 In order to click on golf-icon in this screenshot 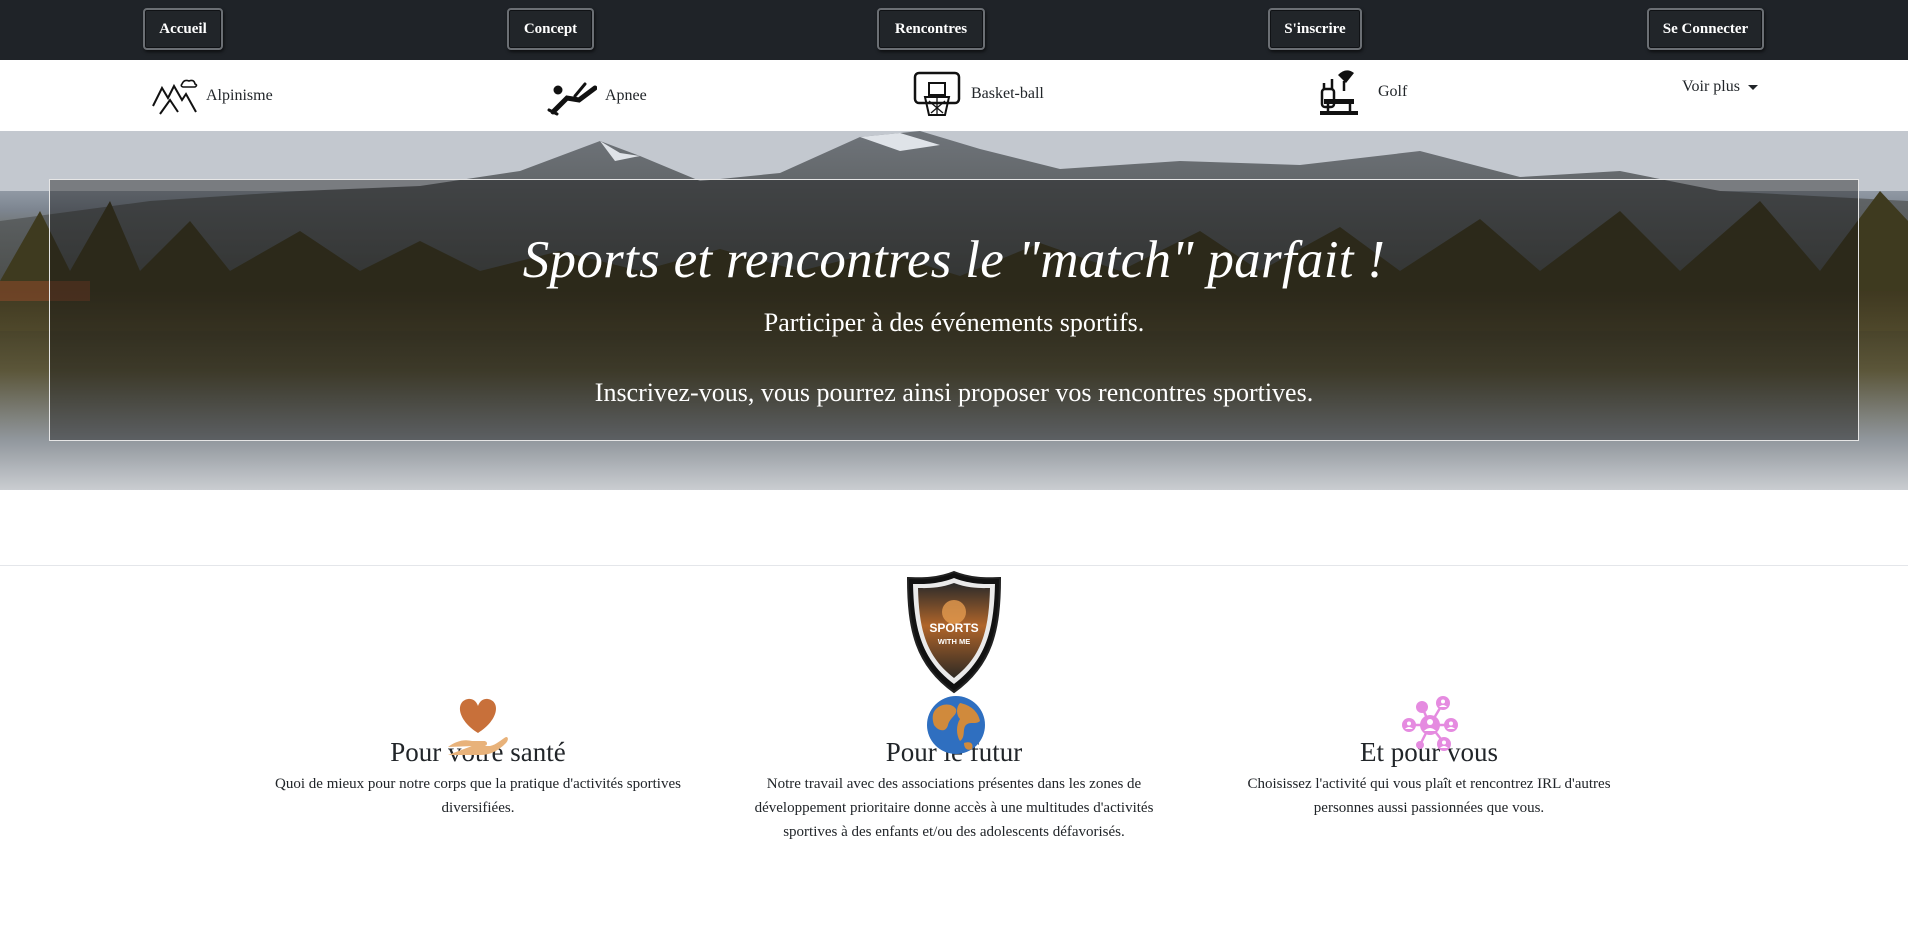, I will do `click(1339, 92)`.